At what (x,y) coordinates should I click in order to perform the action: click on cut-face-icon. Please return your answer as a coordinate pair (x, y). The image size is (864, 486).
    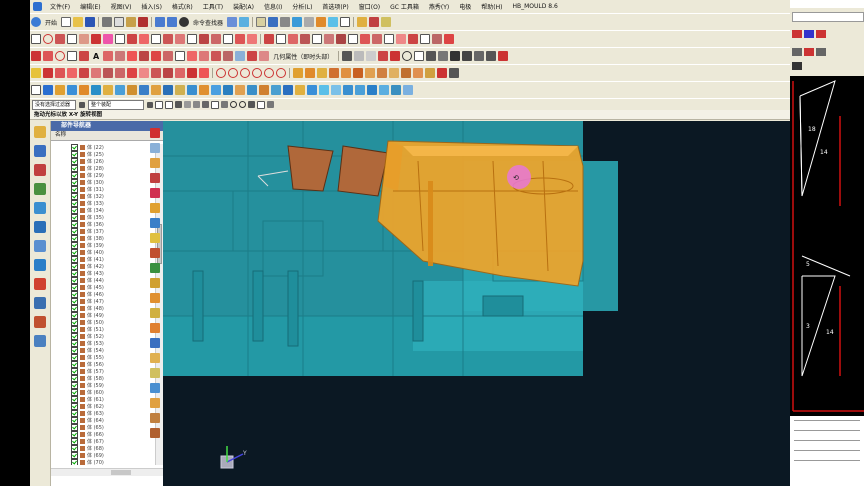
    Looking at the image, I should click on (155, 433).